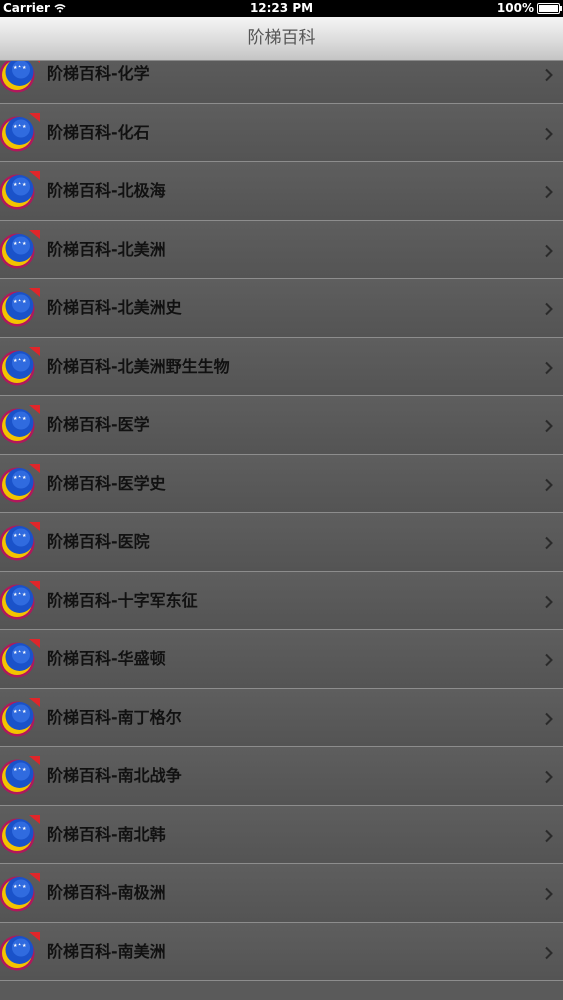 This screenshot has width=563, height=1000. I want to click on list-item-label: 阶梯百科-南北战争, so click(114, 775).